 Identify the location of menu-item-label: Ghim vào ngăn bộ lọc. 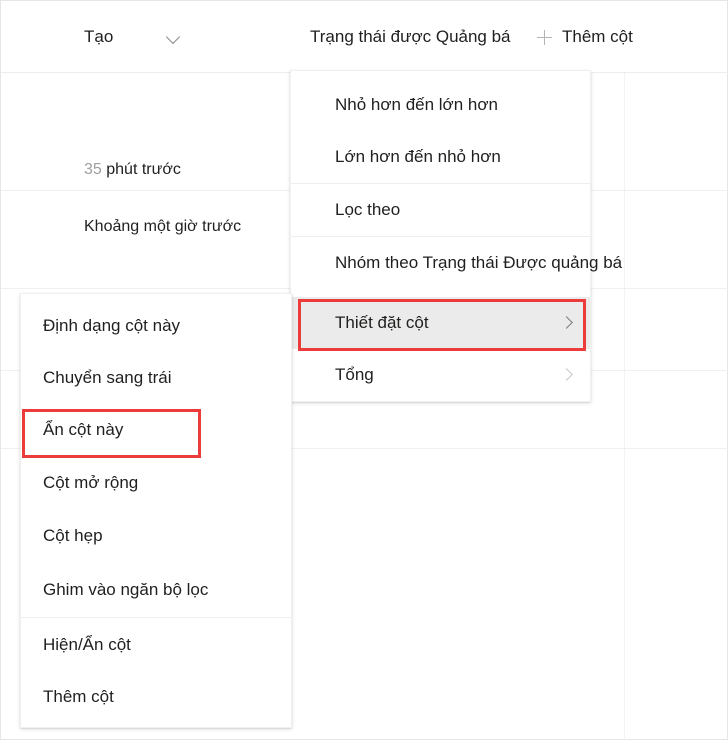
(126, 589).